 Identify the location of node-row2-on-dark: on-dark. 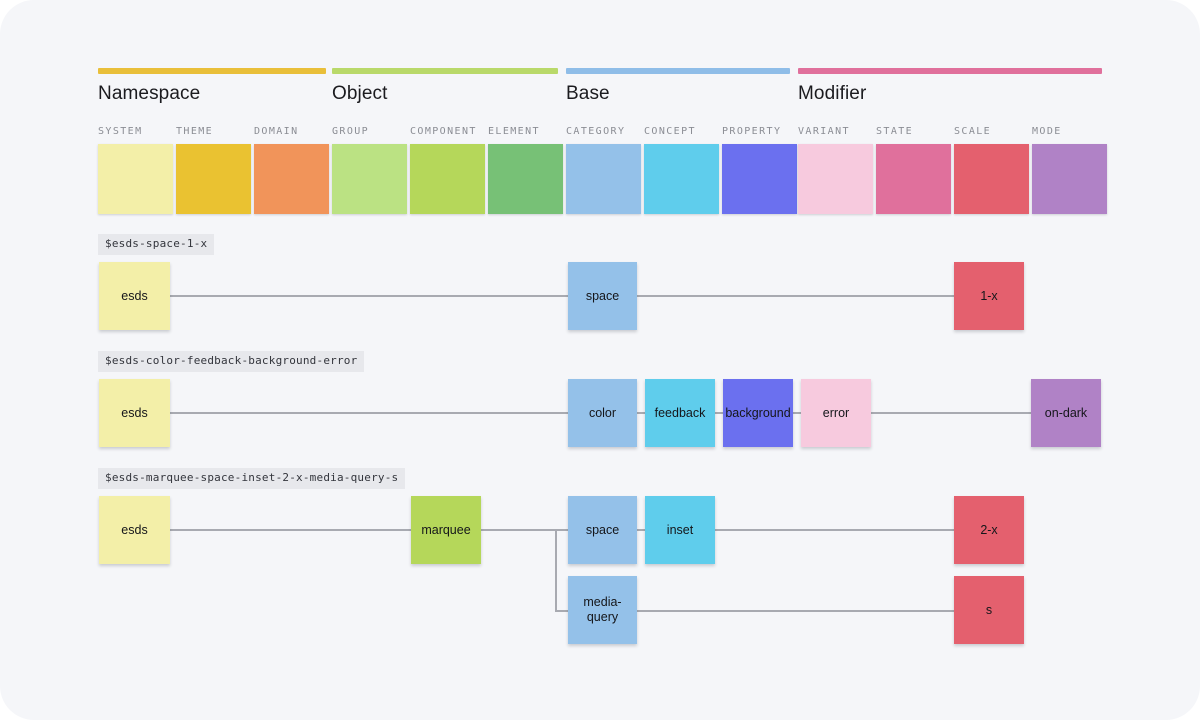
(1066, 413).